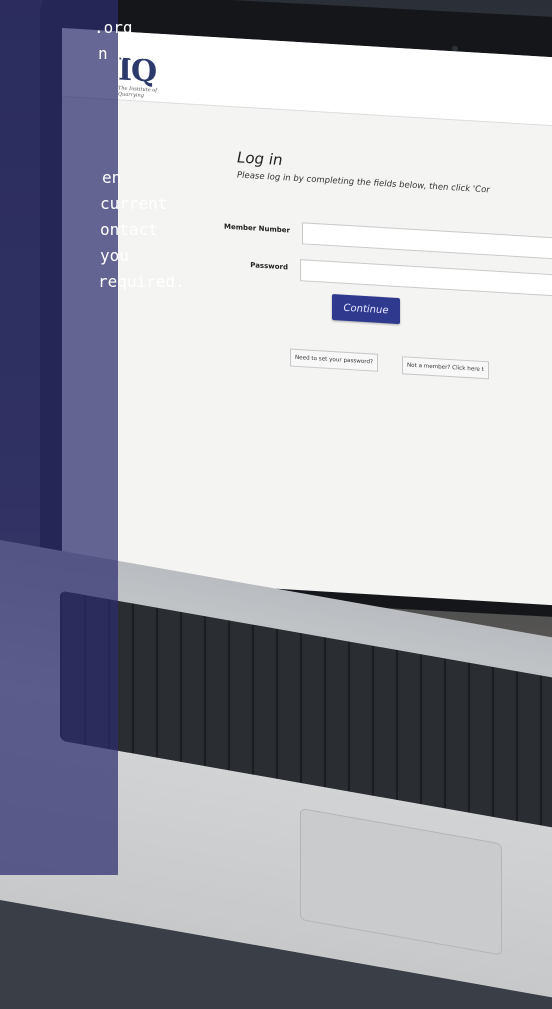  I want to click on logo-subtitle: The Institute of Quarrying, so click(138, 92).